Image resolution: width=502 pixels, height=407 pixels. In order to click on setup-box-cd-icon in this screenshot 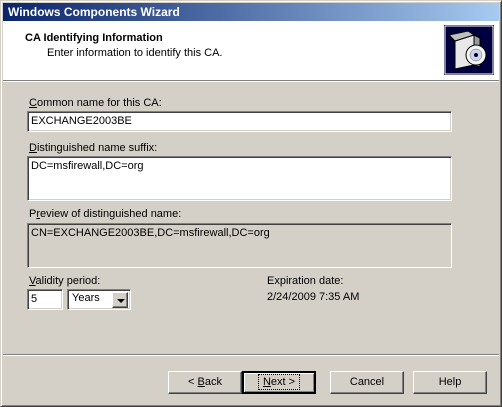, I will do `click(469, 50)`.